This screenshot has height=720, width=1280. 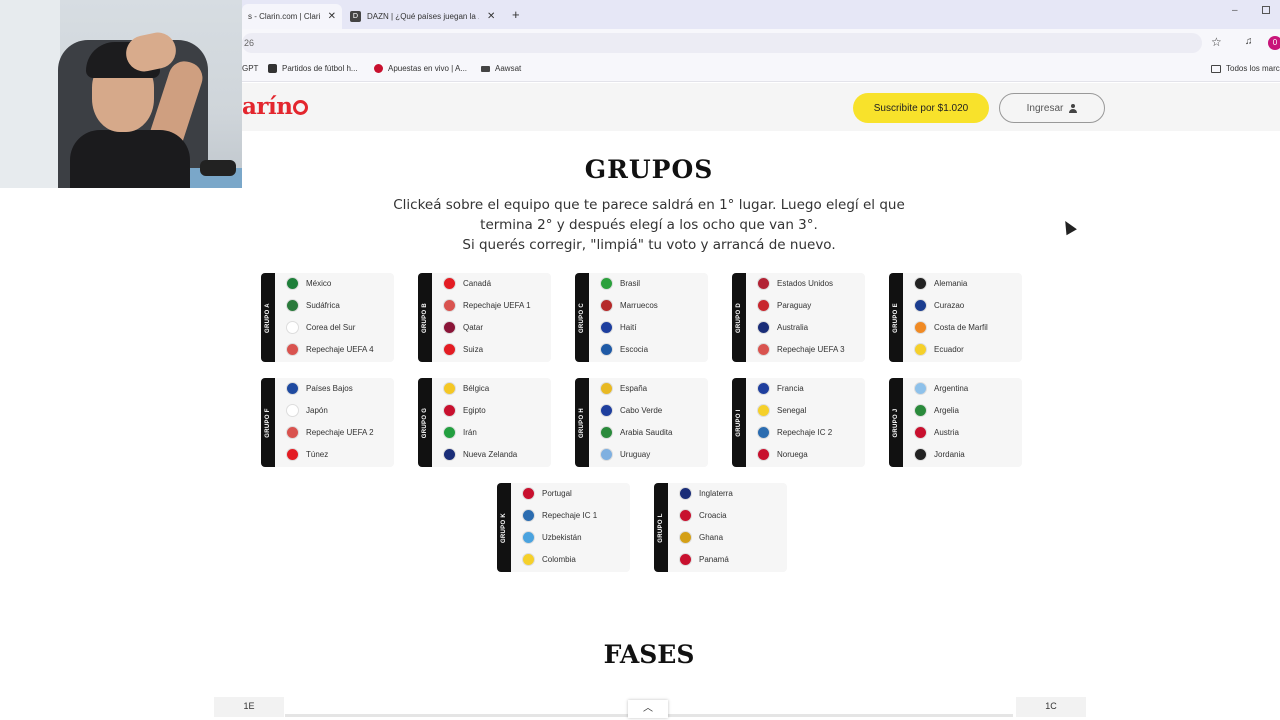 I want to click on team-option: Jordania, so click(x=939, y=454).